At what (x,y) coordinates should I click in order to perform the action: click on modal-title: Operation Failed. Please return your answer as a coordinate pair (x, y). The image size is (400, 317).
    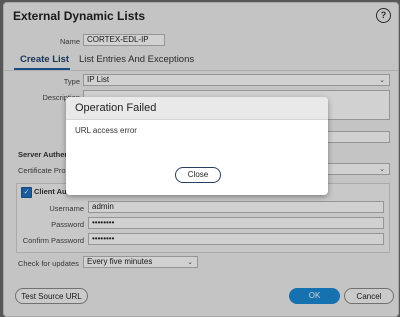
    Looking at the image, I should click on (116, 108).